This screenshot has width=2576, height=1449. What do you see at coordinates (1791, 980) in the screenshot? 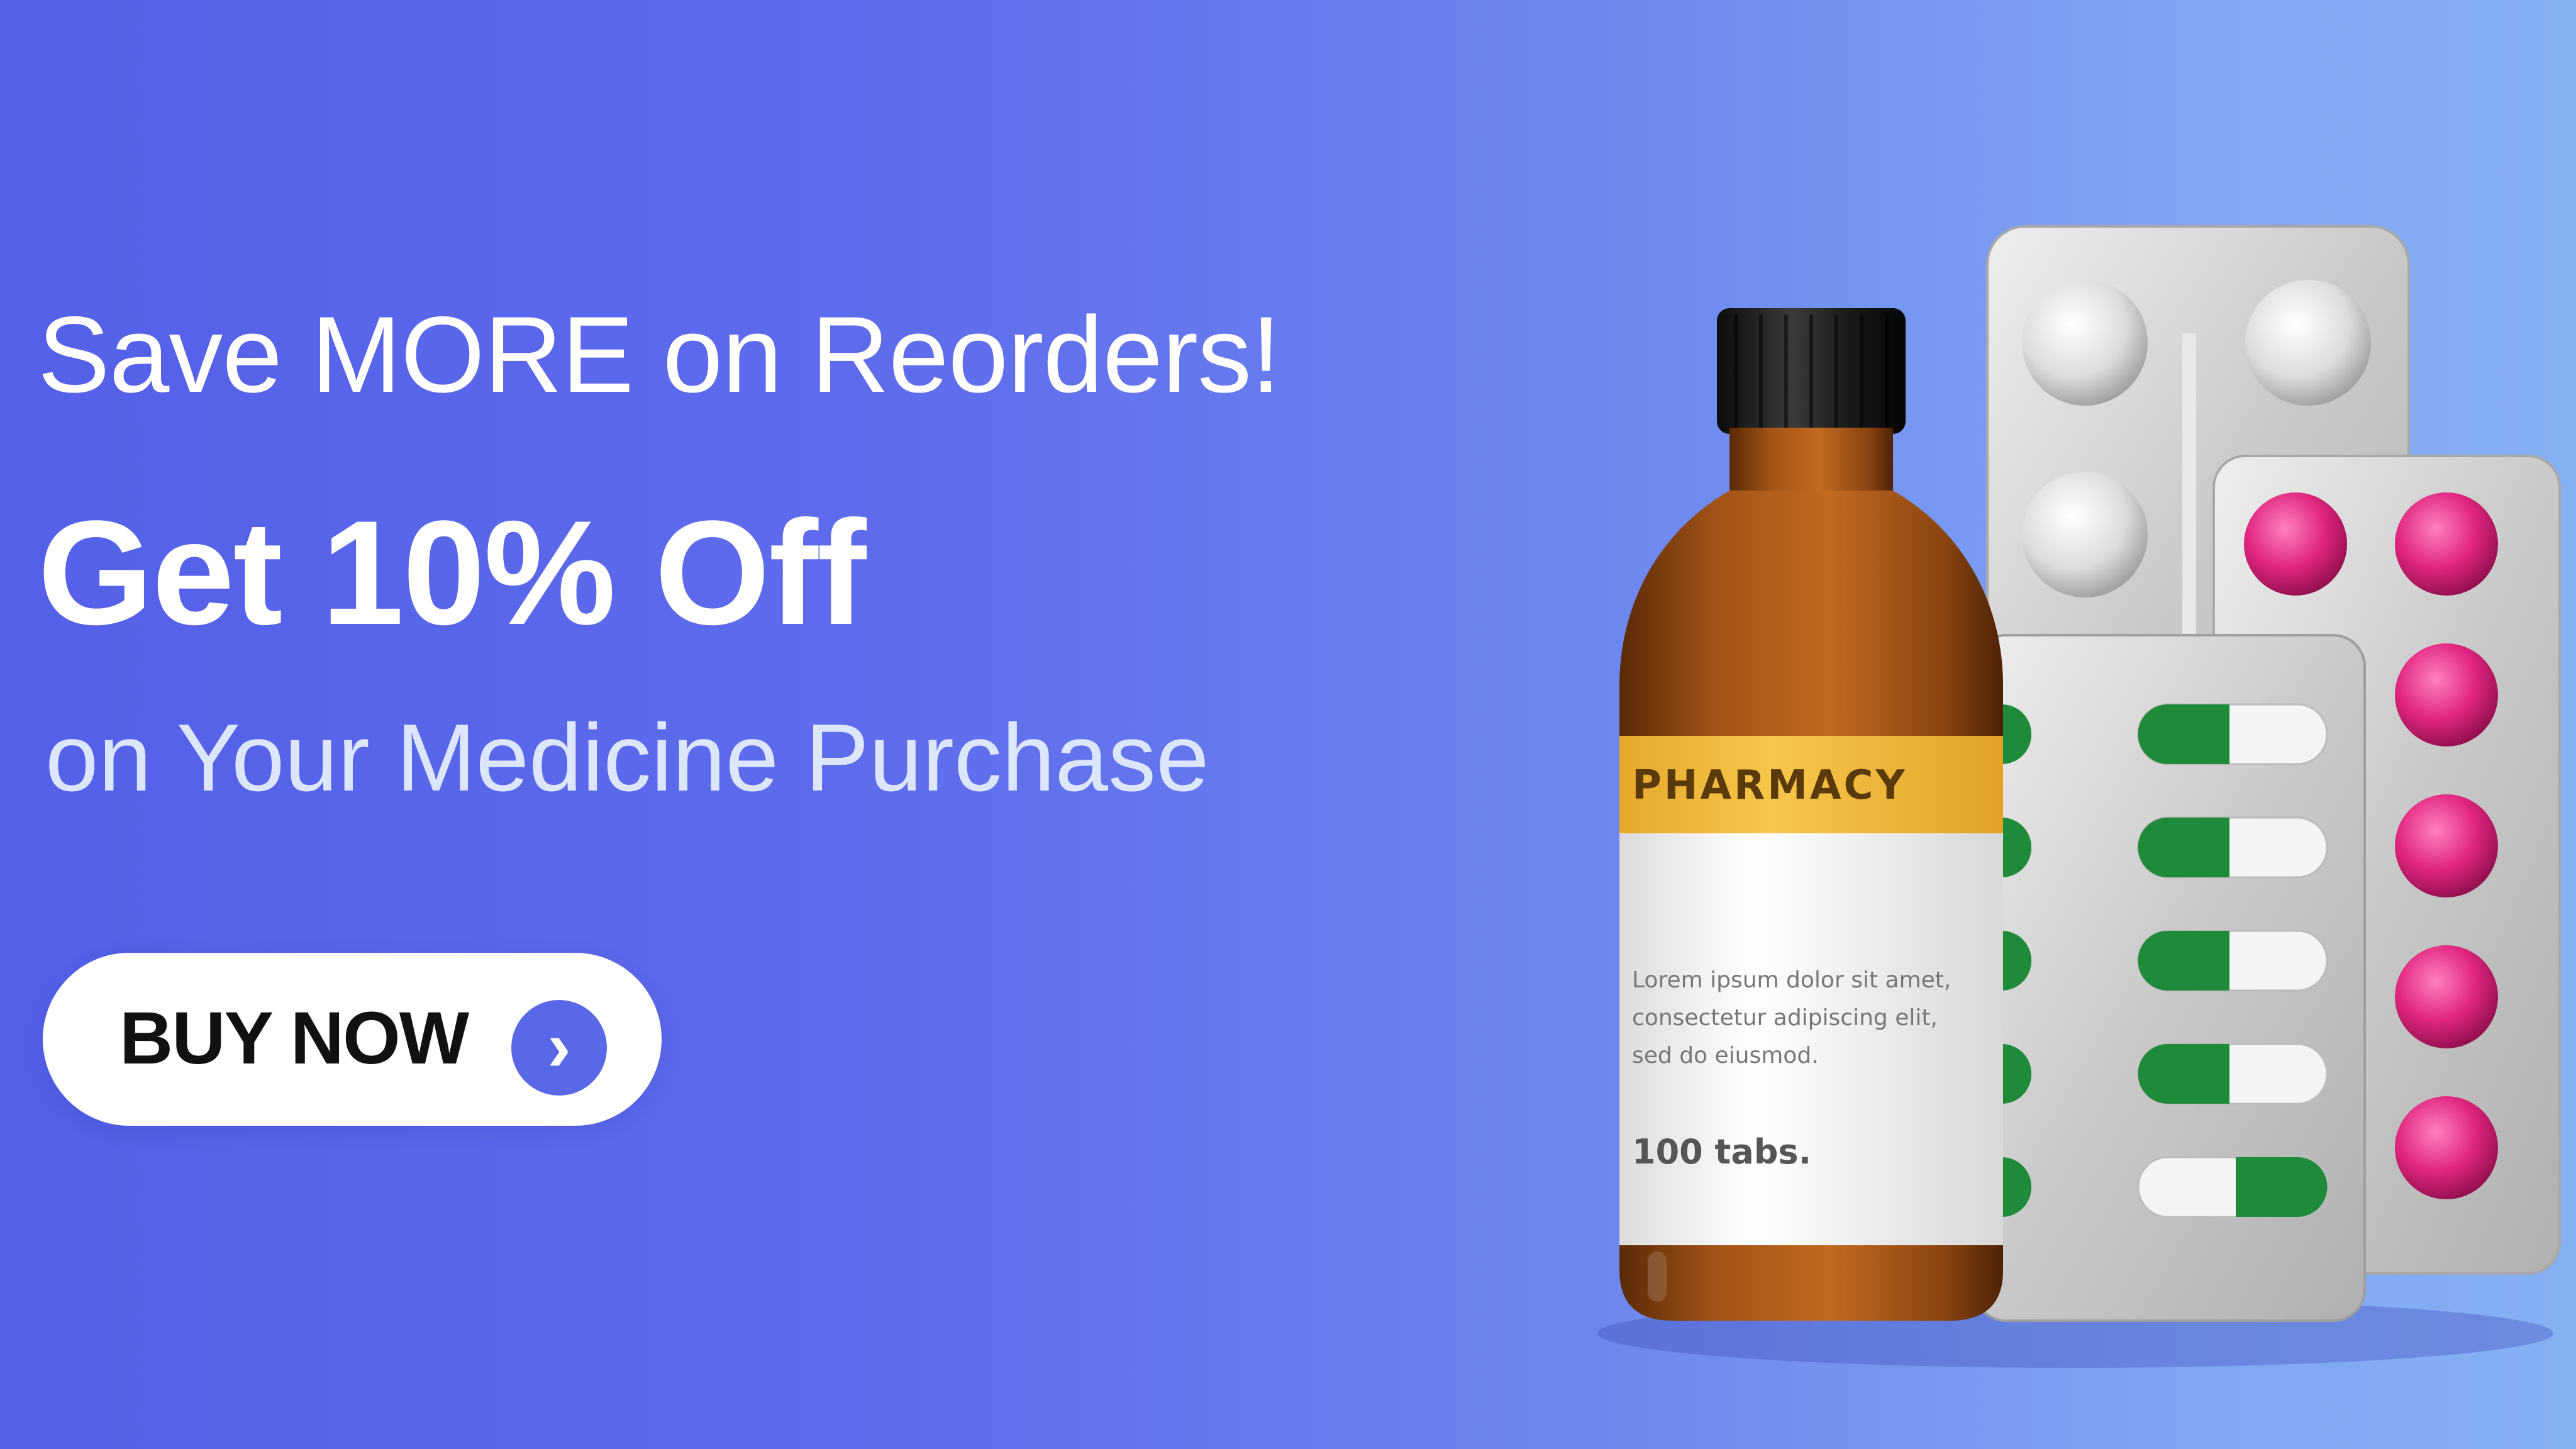
I see `bottle-label-line: Lorem ipsum dolor sit amet,` at bounding box center [1791, 980].